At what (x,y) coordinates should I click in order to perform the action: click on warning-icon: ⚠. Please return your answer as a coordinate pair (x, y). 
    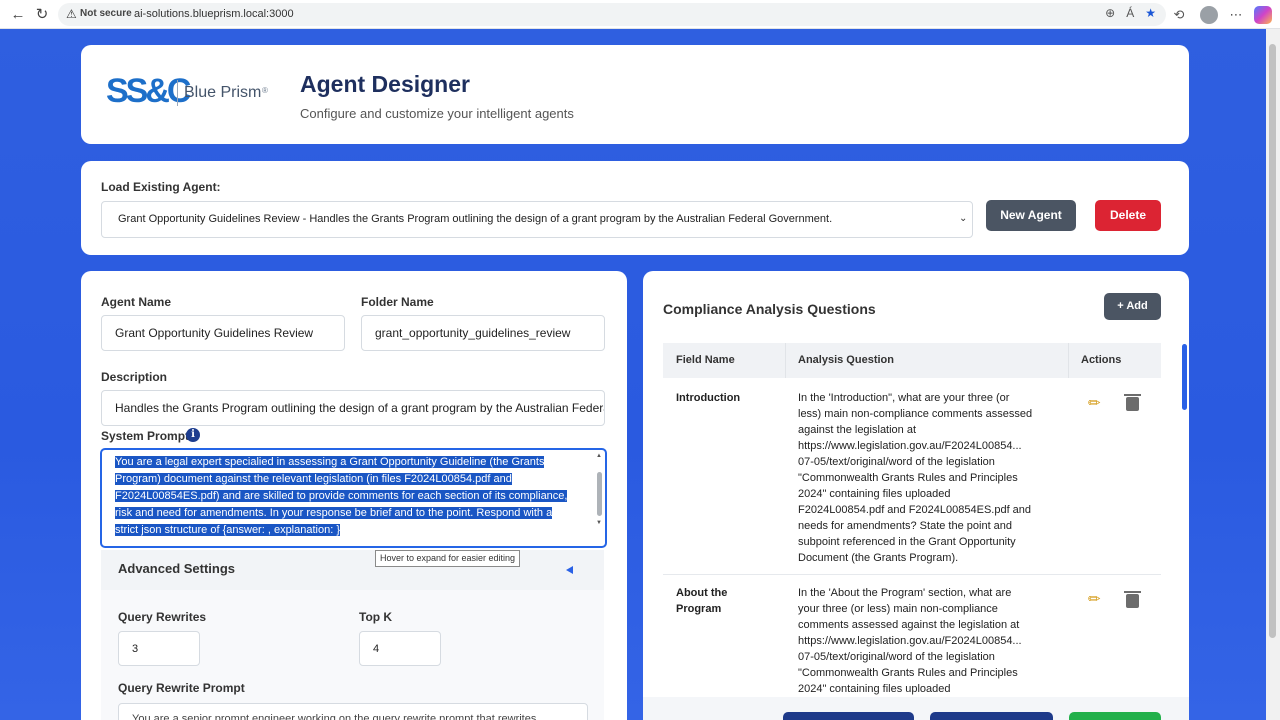
    Looking at the image, I should click on (71, 14).